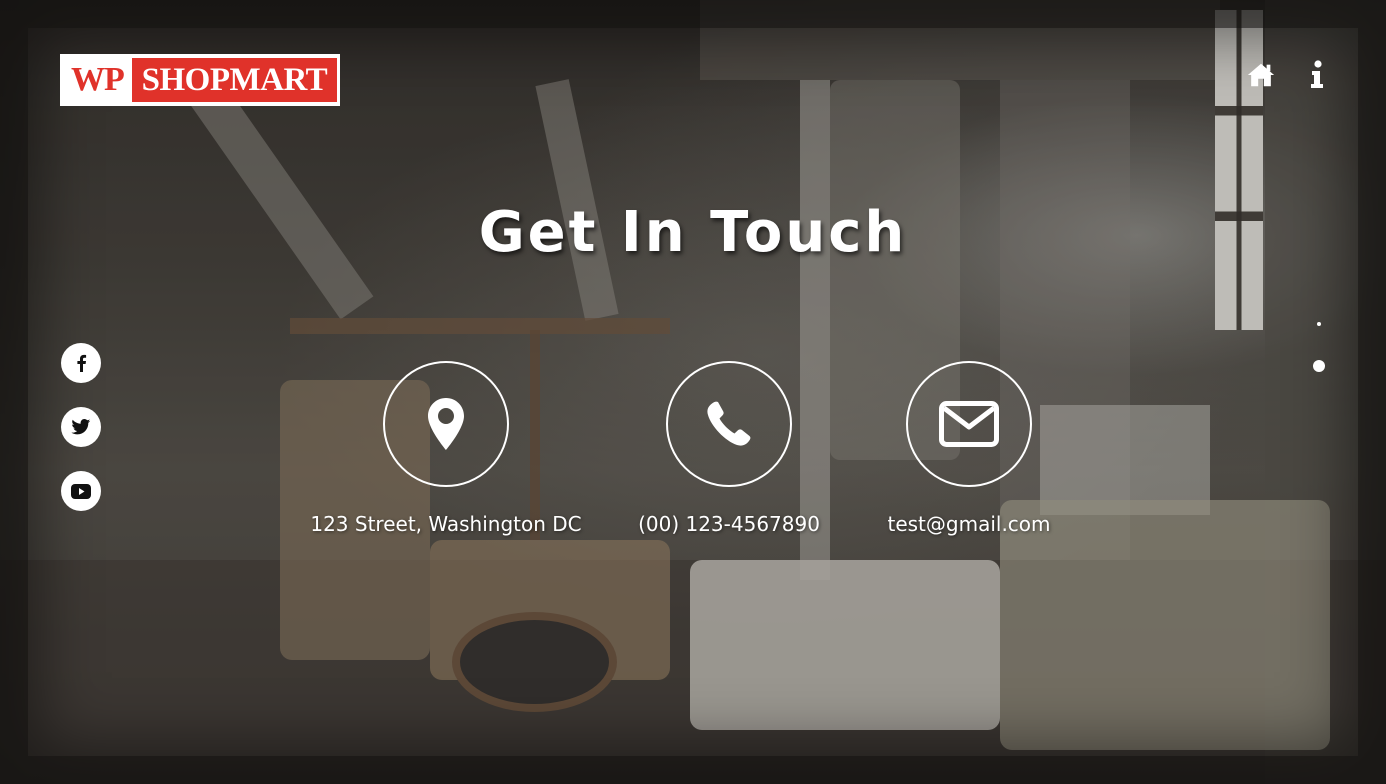  I want to click on address-text: 123 Street, Washington DC, so click(446, 524).